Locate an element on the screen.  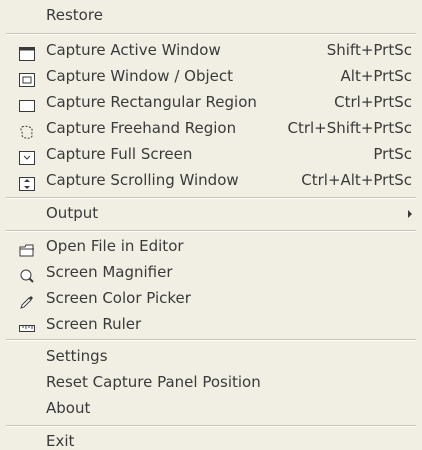
menu-item-label: Reset Capture Panel Position is located at coordinates (153, 382).